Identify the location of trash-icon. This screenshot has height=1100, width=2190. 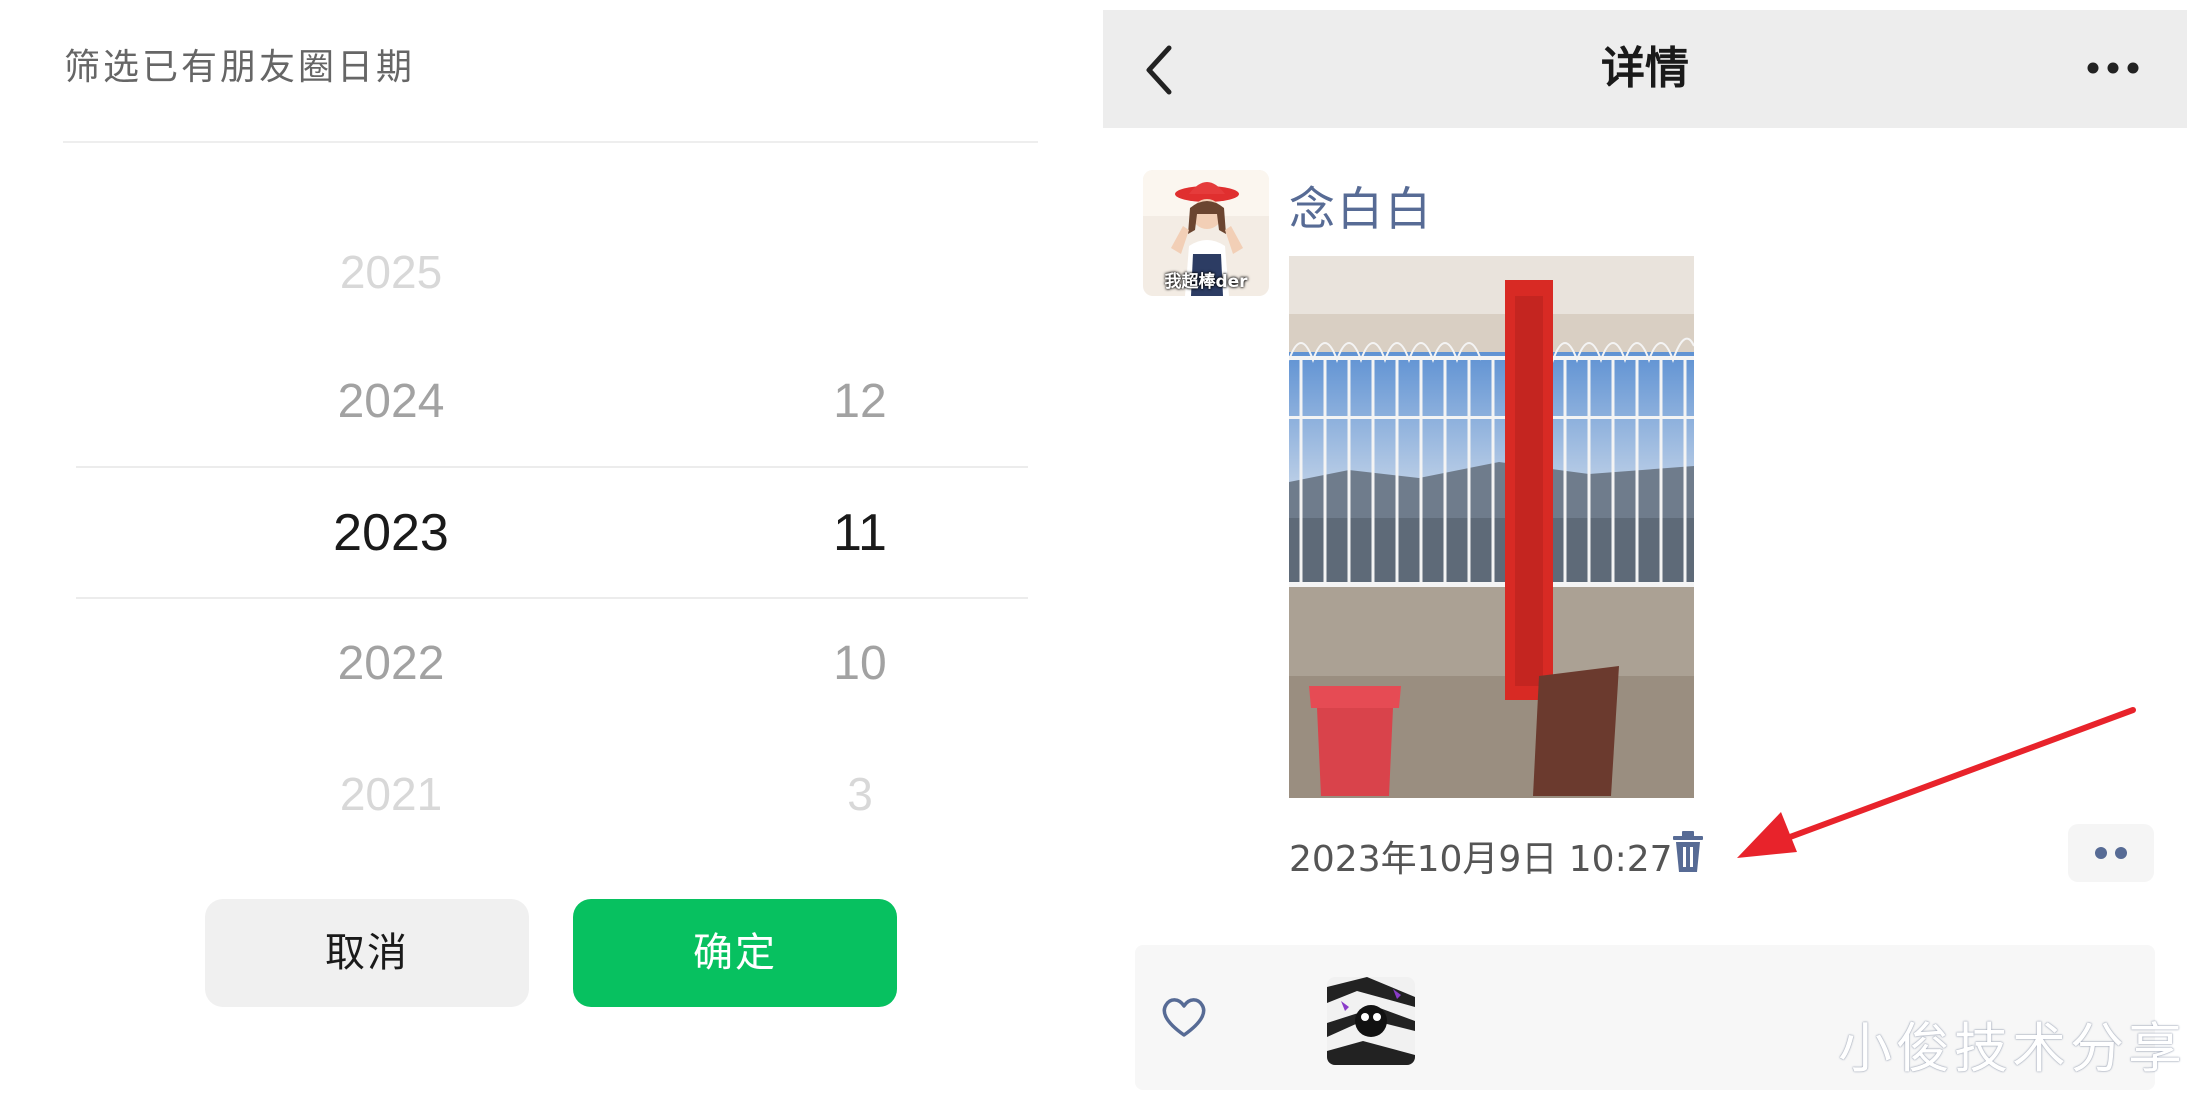
(1688, 852).